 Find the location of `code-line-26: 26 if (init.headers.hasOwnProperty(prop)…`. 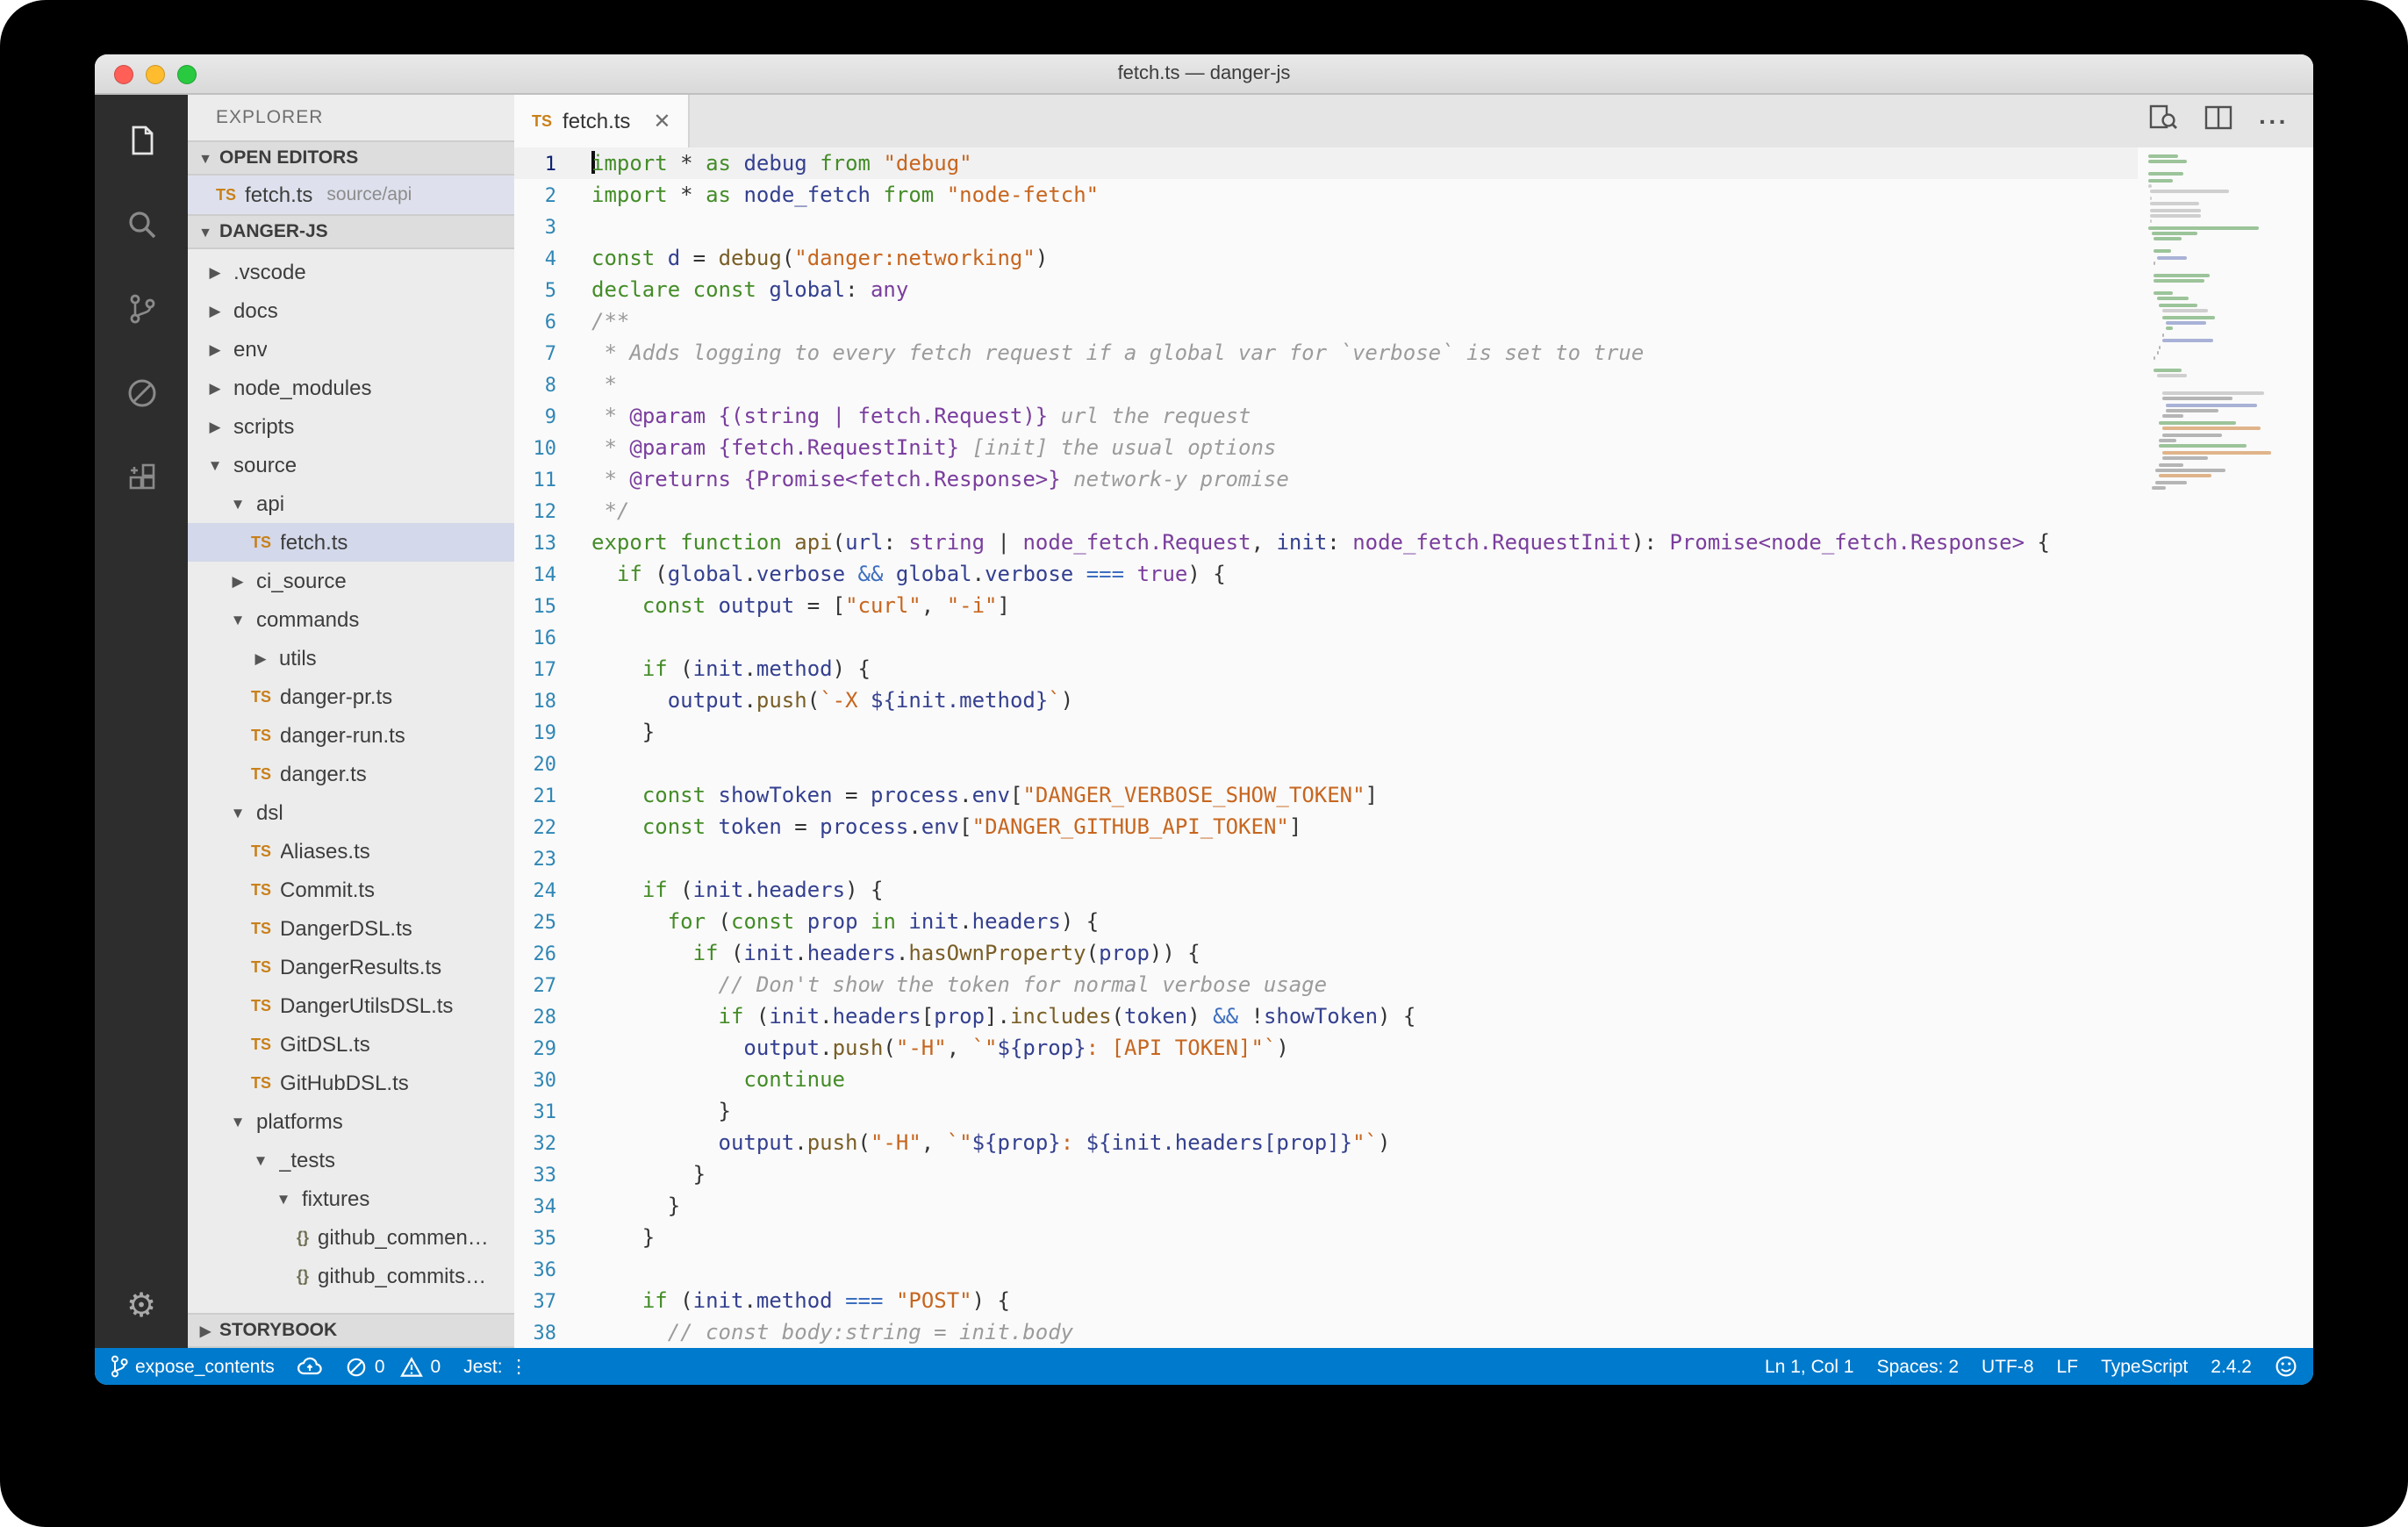

code-line-26: 26 if (init.headers.hasOwnProperty(prop)… is located at coordinates (1326, 953).